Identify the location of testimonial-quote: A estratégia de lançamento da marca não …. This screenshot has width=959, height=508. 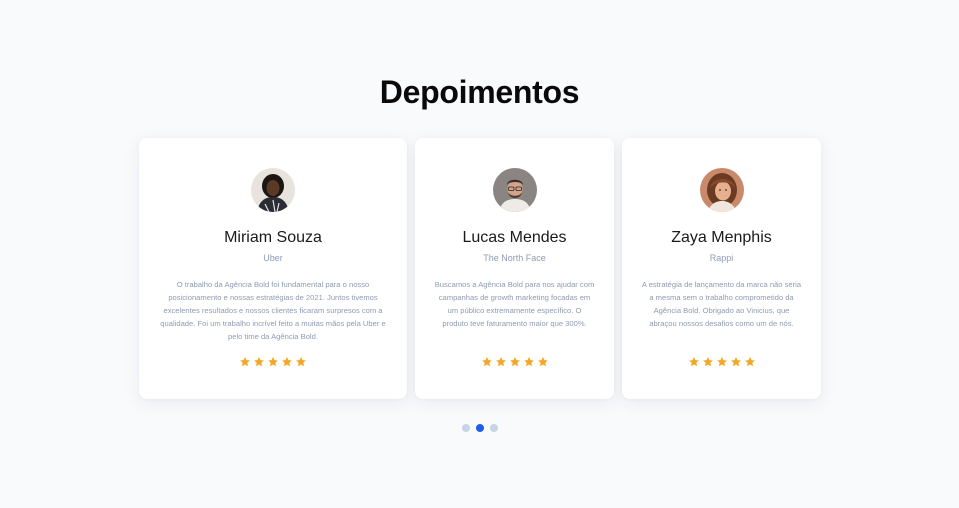
(721, 304).